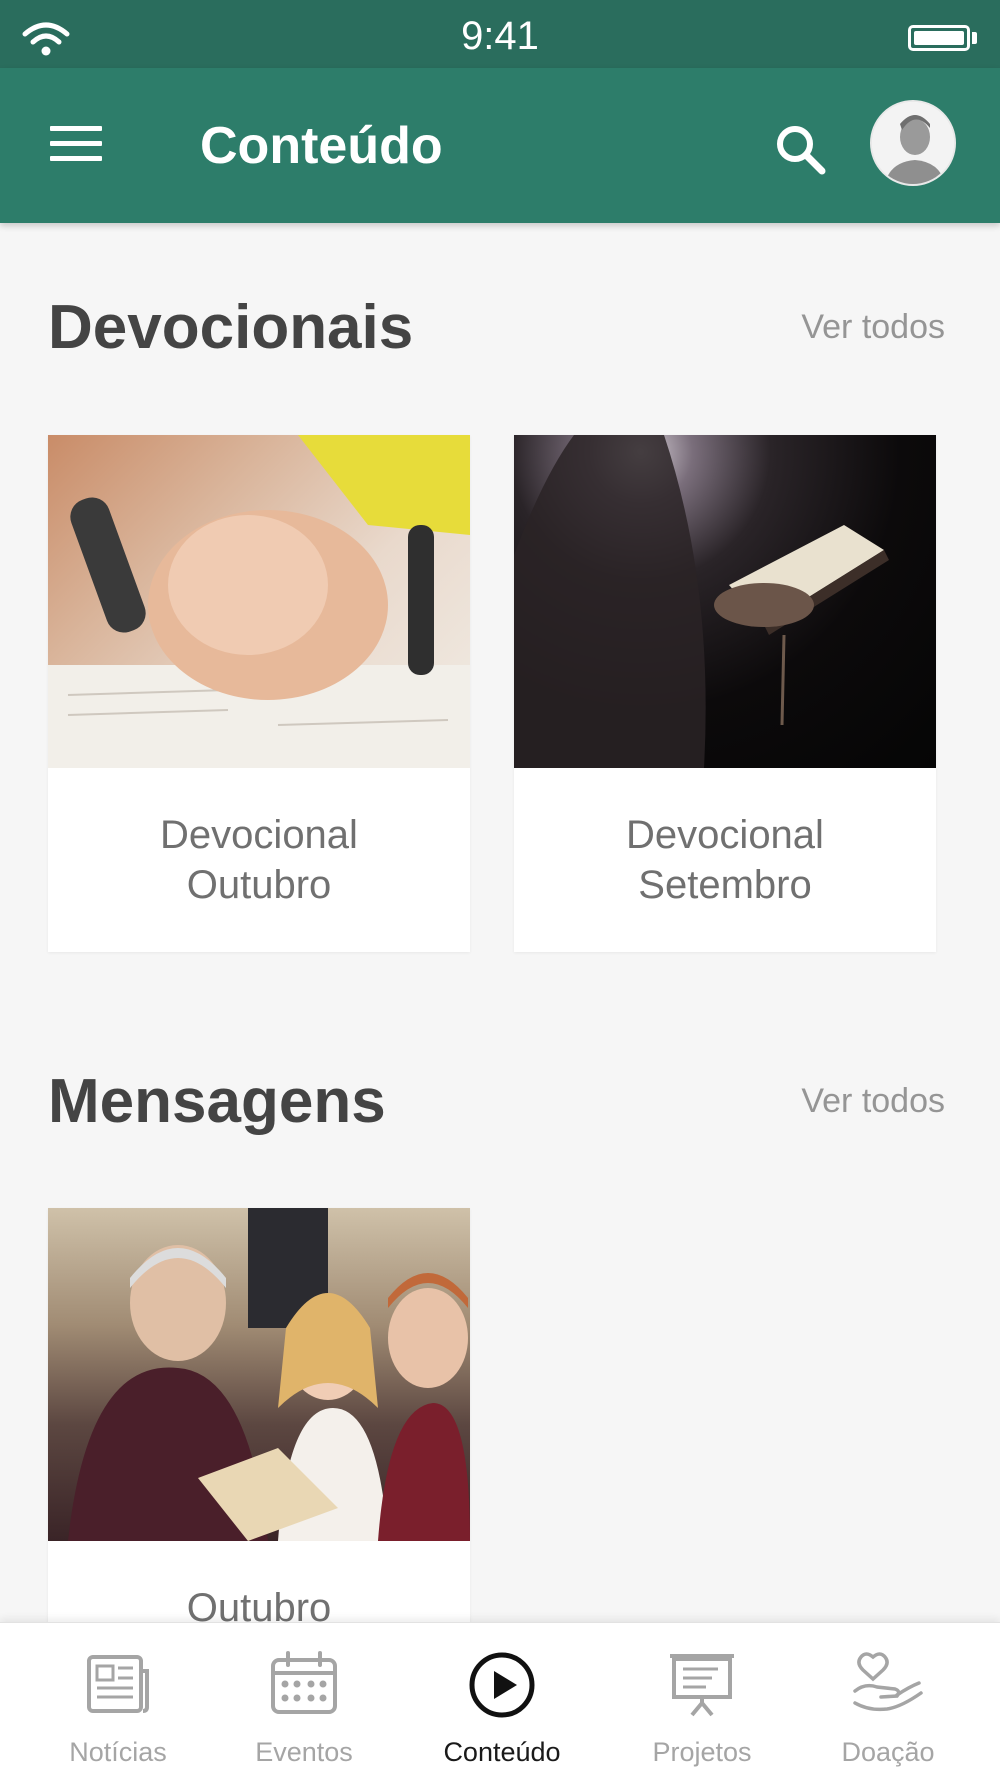  What do you see at coordinates (702, 1685) in the screenshot?
I see `presentation-icon` at bounding box center [702, 1685].